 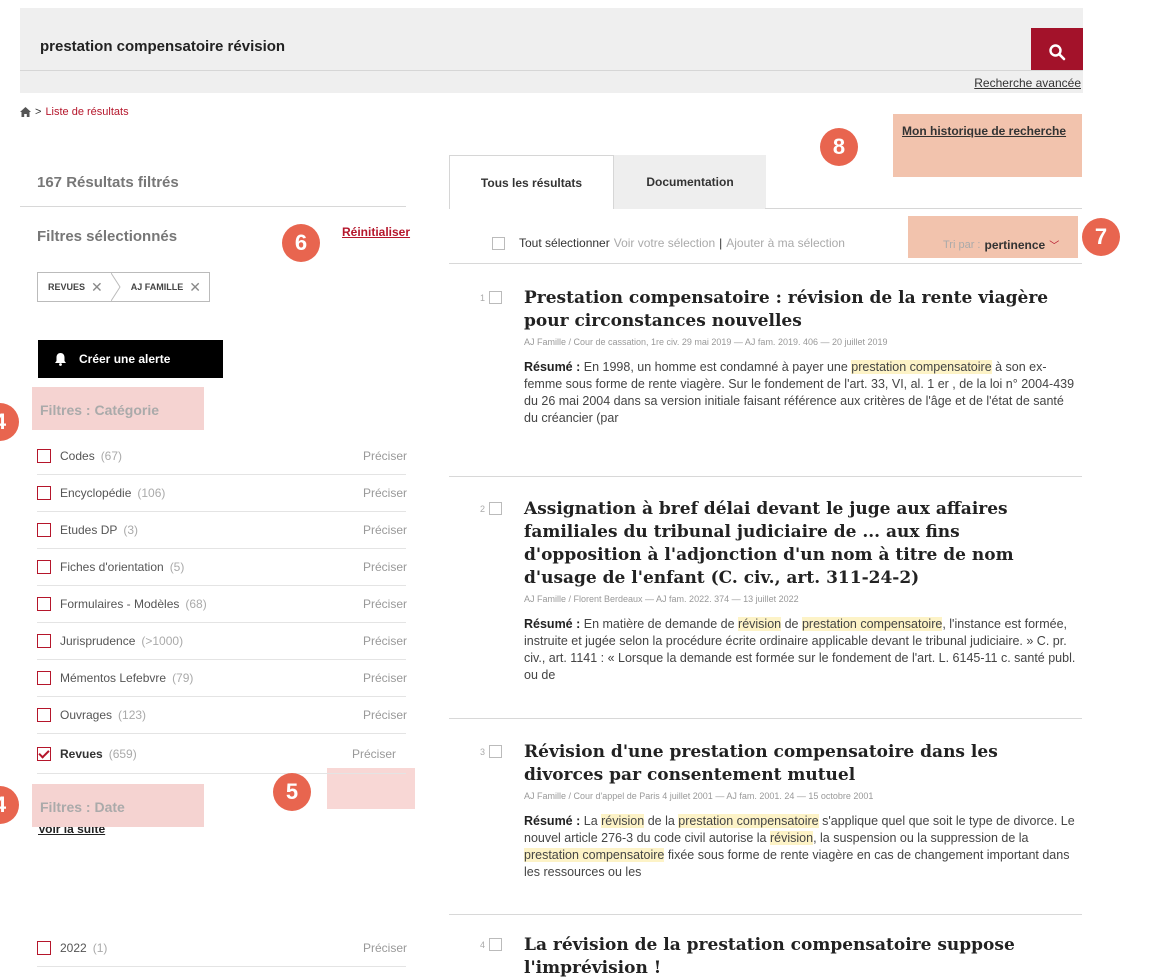 I want to click on search-history-link: Mon historique de recherche, so click(x=984, y=131).